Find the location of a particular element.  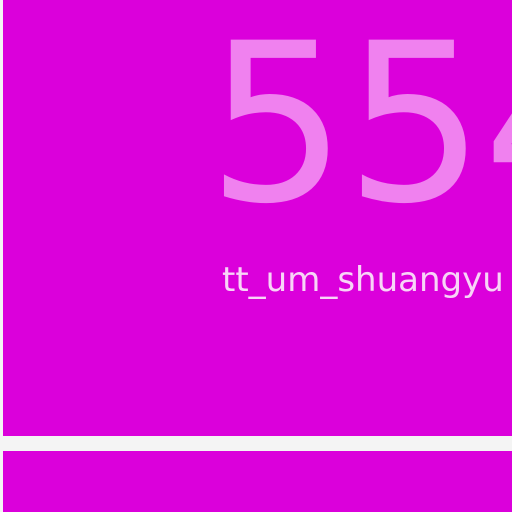

project-name: tt_um_shuangyu is located at coordinates (363, 280).